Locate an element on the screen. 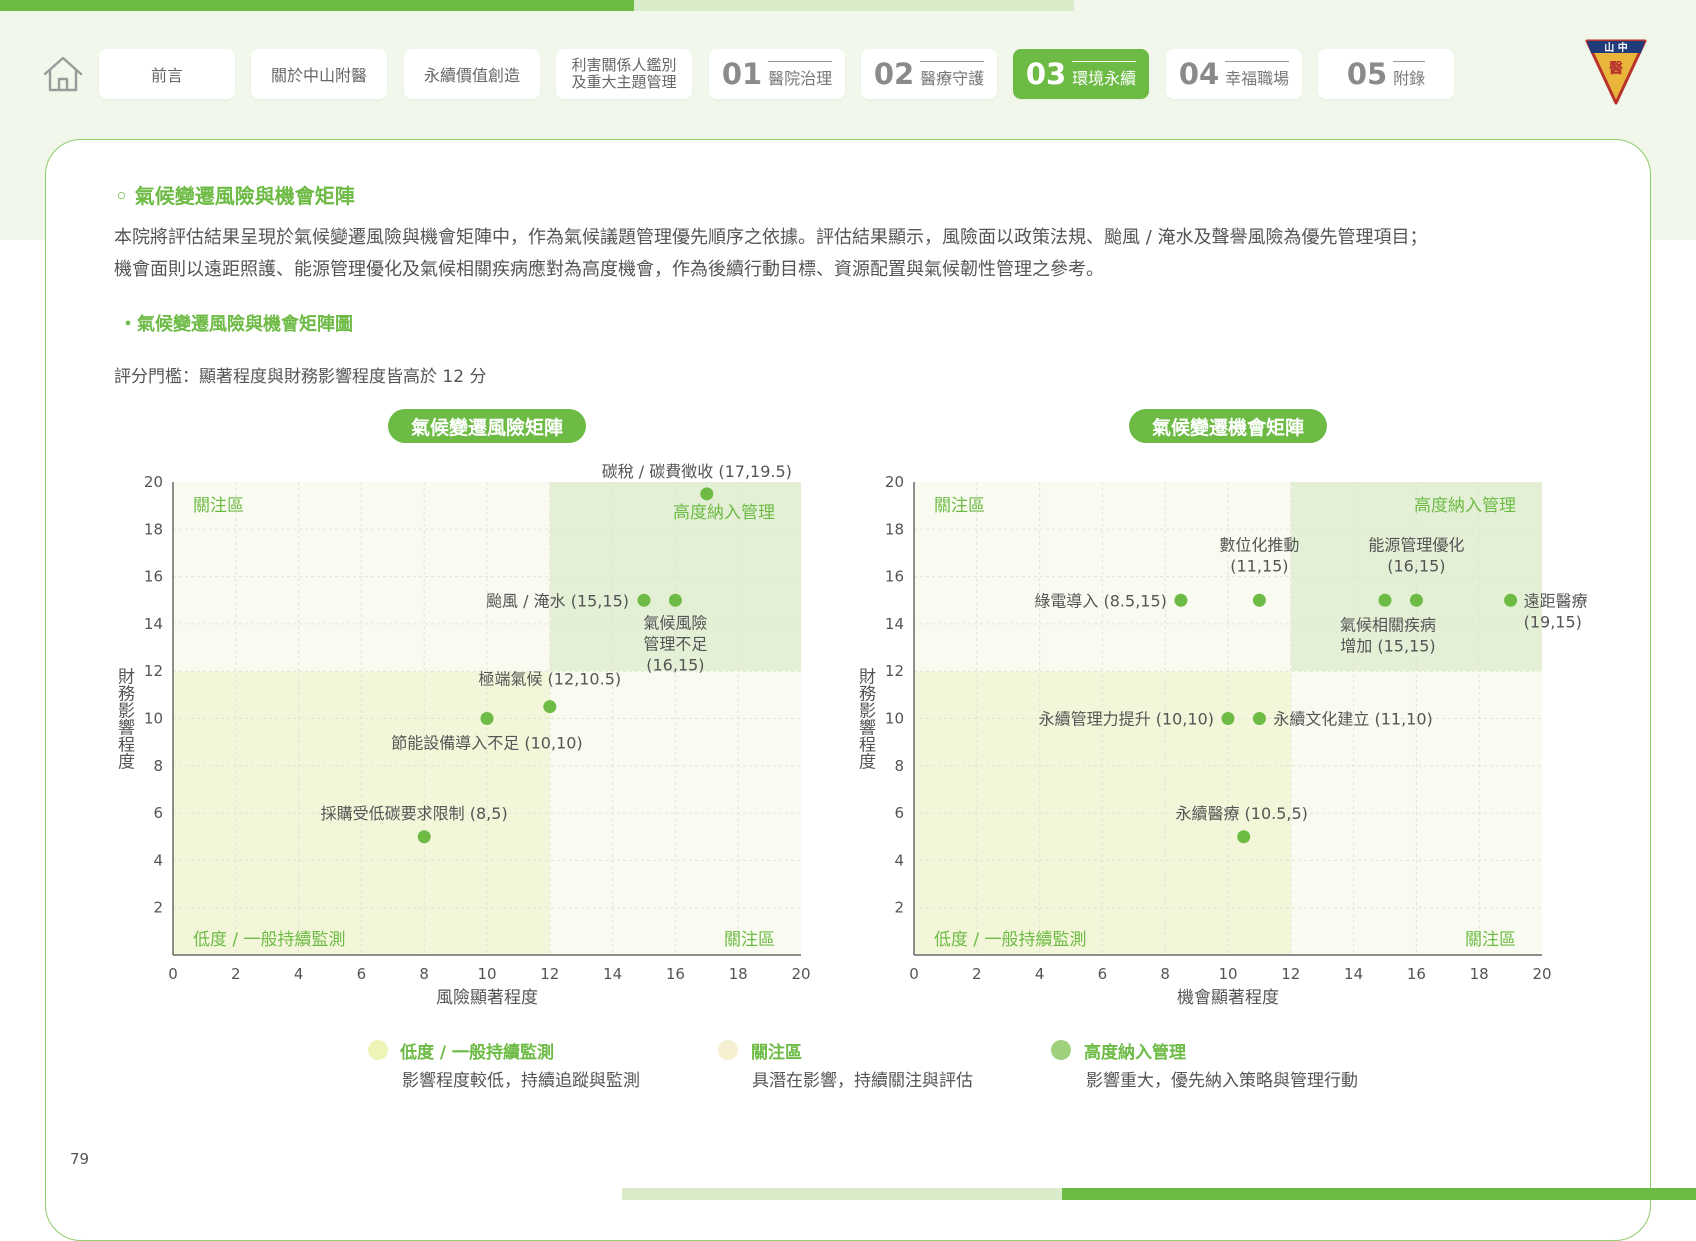  page-number: 79 is located at coordinates (80, 1159).